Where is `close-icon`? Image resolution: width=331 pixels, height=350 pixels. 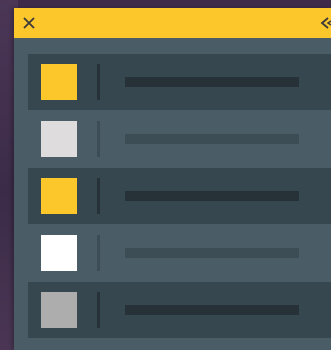 close-icon is located at coordinates (29, 23).